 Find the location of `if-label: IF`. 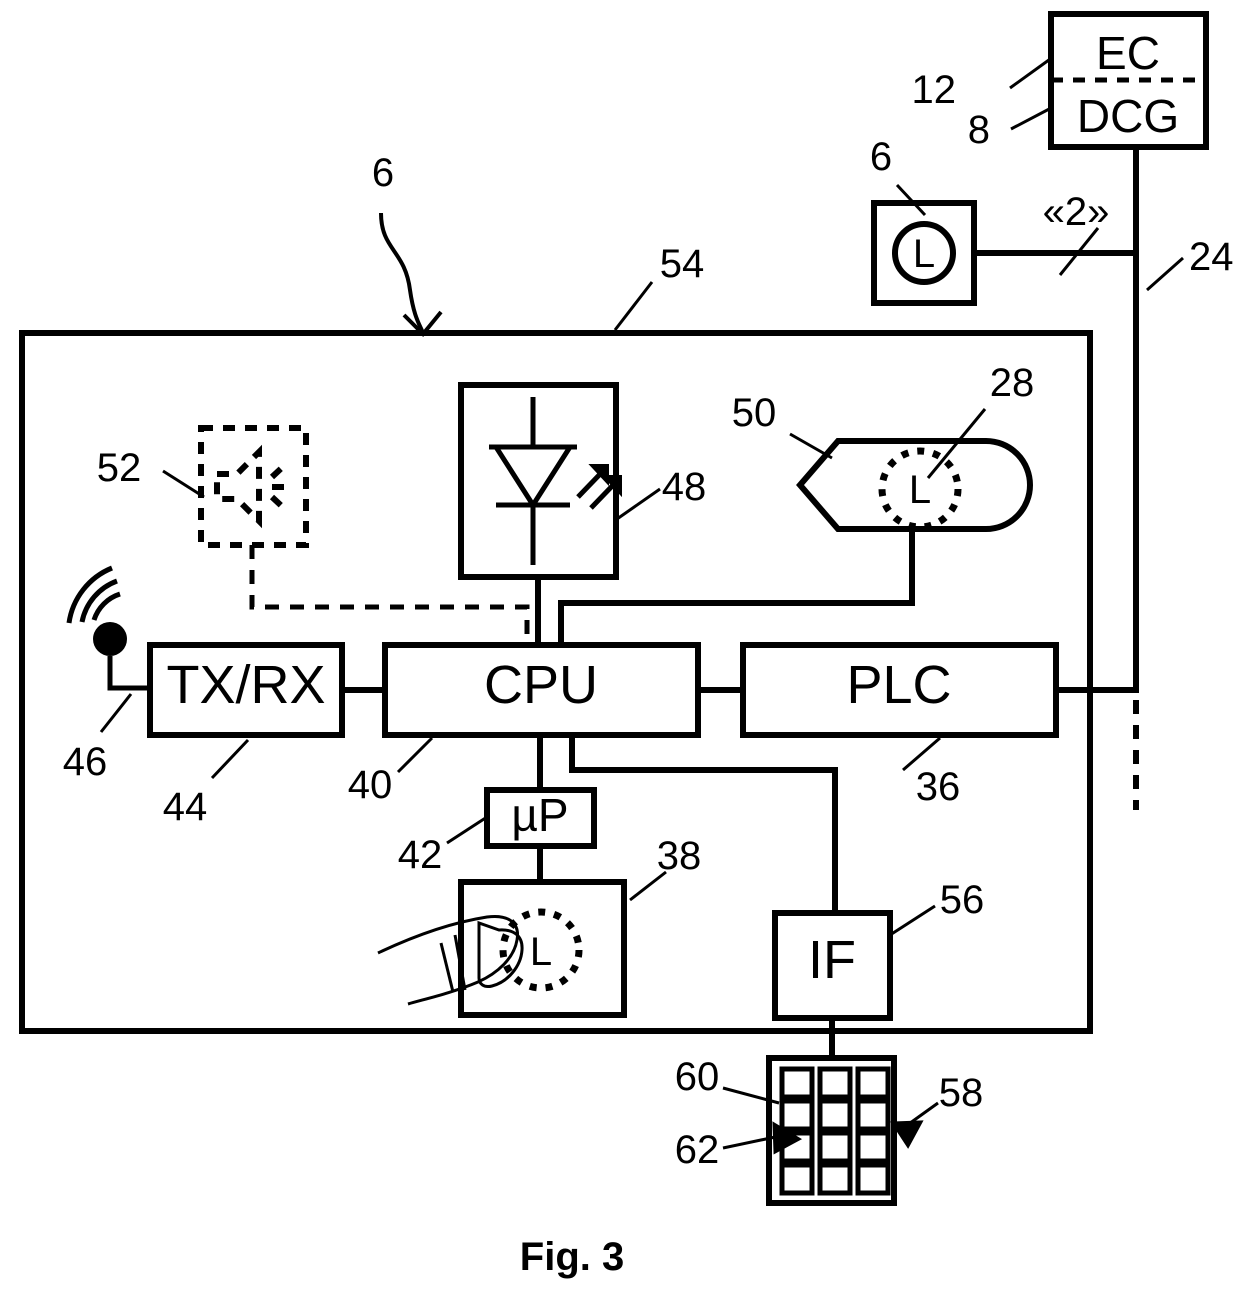

if-label: IF is located at coordinates (832, 960).